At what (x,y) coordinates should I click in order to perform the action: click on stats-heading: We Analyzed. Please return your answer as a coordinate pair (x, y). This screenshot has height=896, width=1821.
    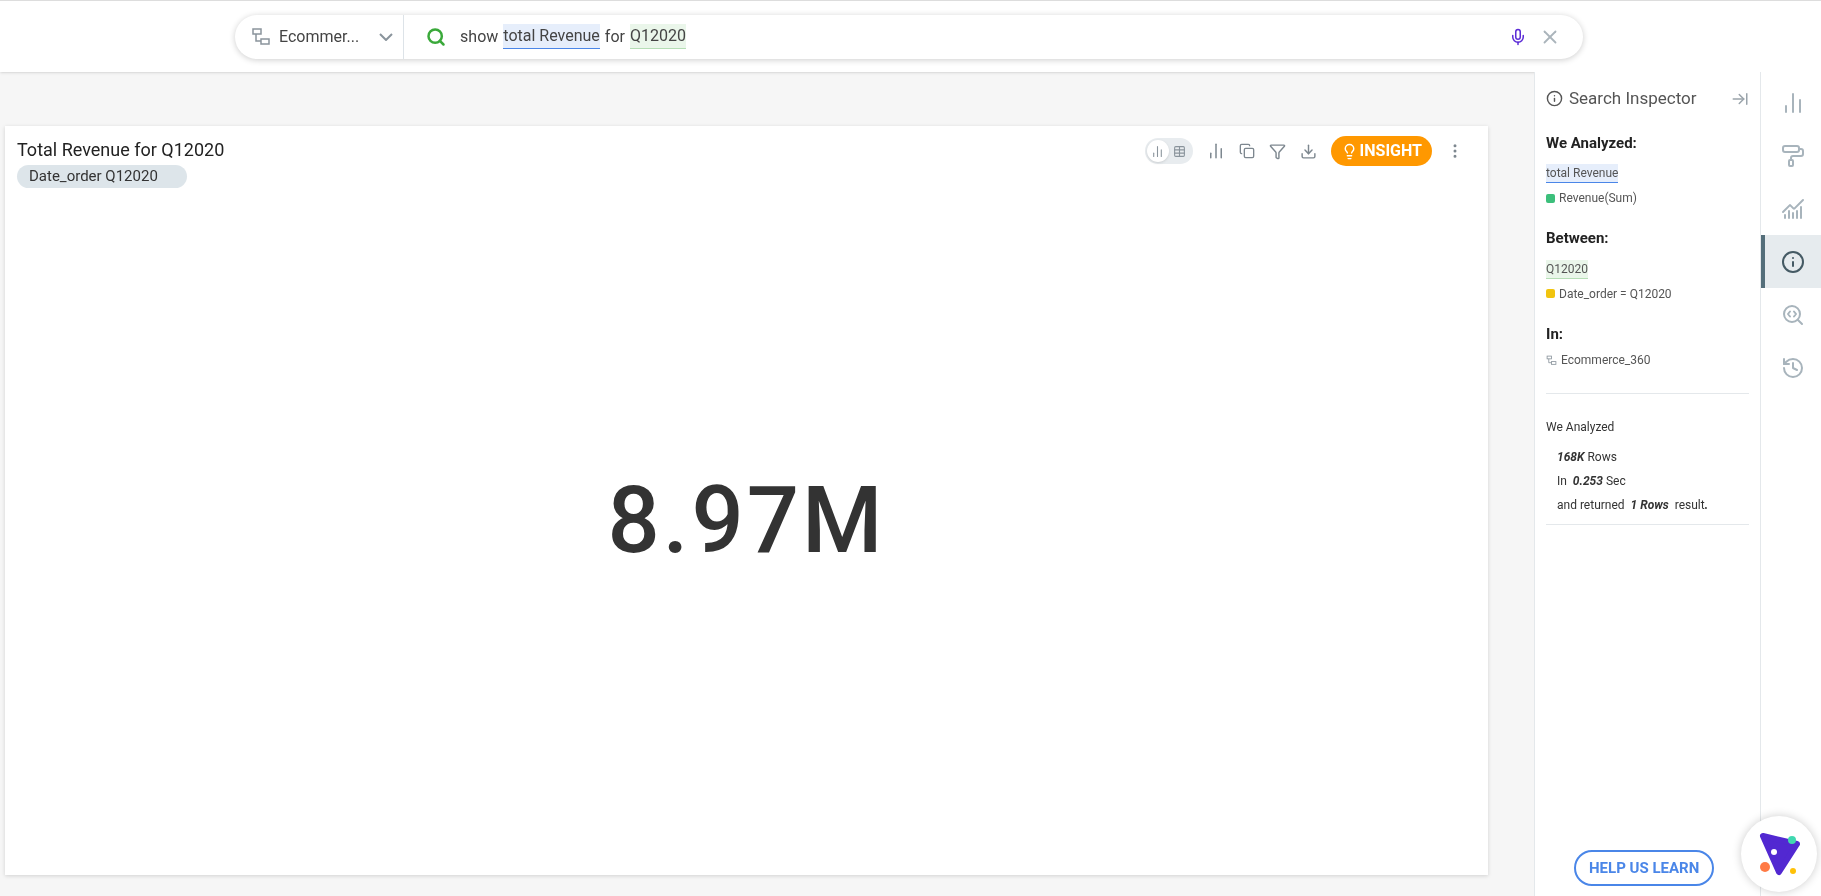
    Looking at the image, I should click on (1581, 427).